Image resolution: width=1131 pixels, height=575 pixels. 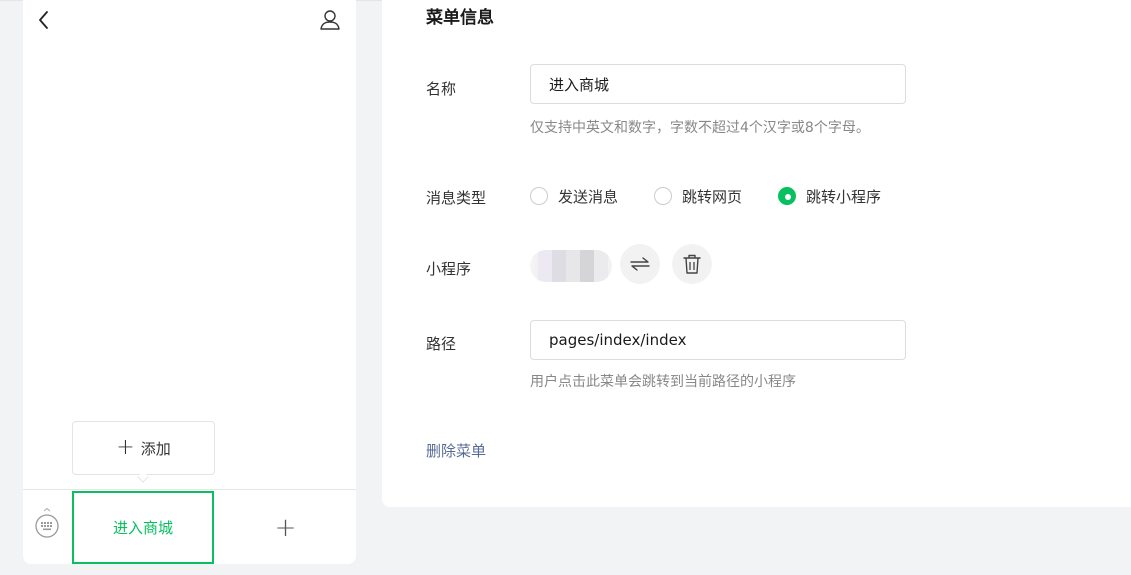 What do you see at coordinates (456, 450) in the screenshot?
I see `delete-menu-link: 删除菜单` at bounding box center [456, 450].